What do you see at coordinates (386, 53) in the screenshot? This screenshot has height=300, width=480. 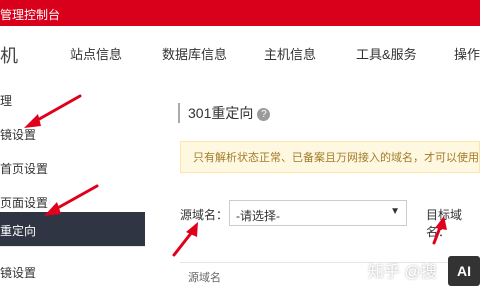 I see `nav-item-tools-services: 工具&服务` at bounding box center [386, 53].